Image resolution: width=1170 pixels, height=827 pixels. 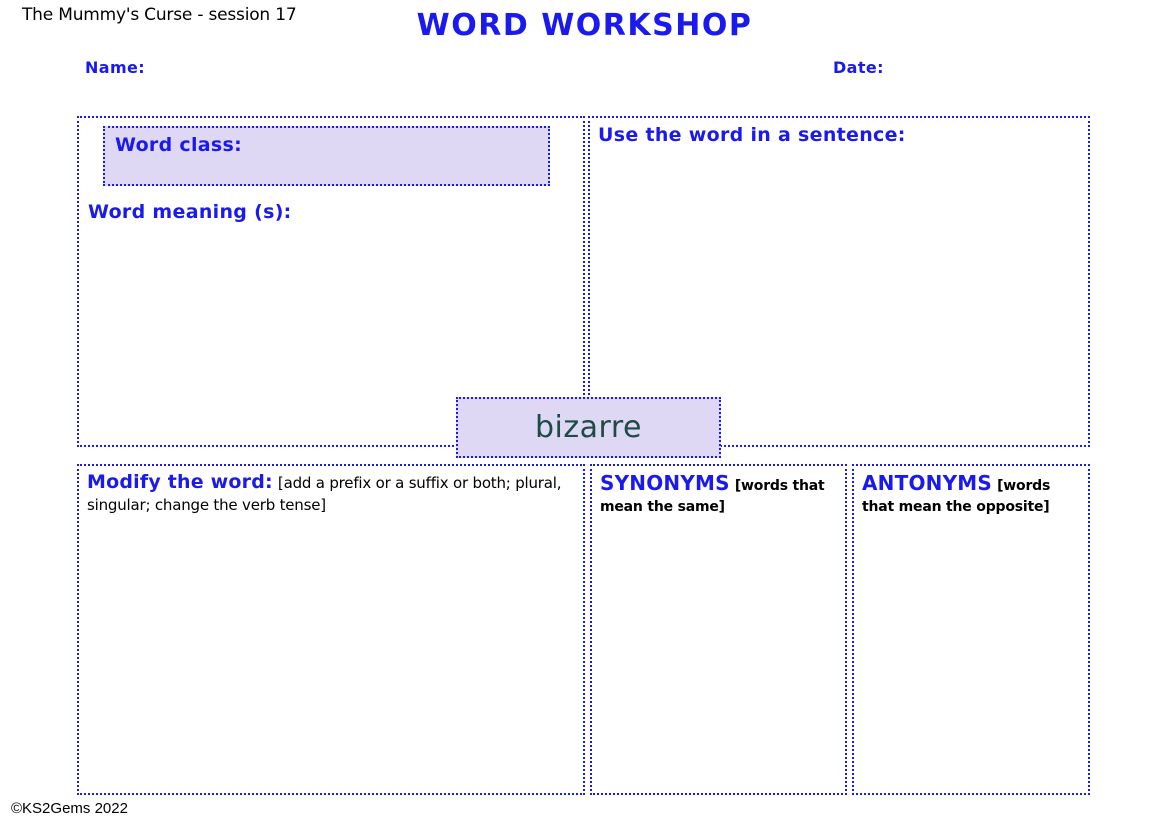 I want to click on focus-word-text: bizarre, so click(x=588, y=427).